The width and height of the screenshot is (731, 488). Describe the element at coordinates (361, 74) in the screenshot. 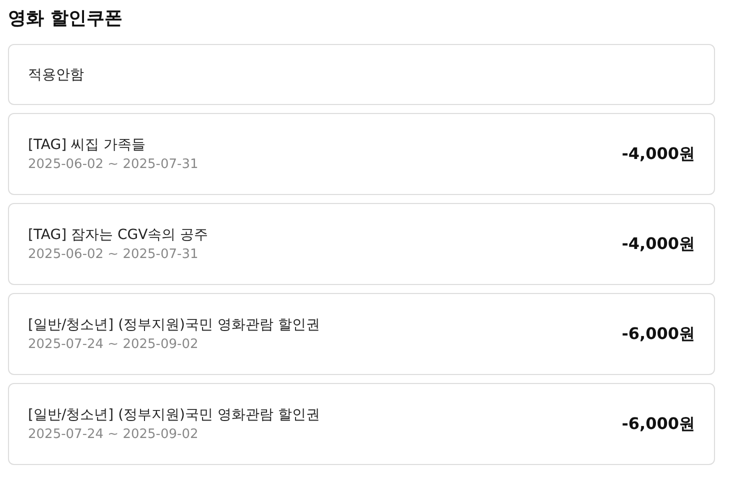

I see `no-coupon-option: 적용안함` at that location.